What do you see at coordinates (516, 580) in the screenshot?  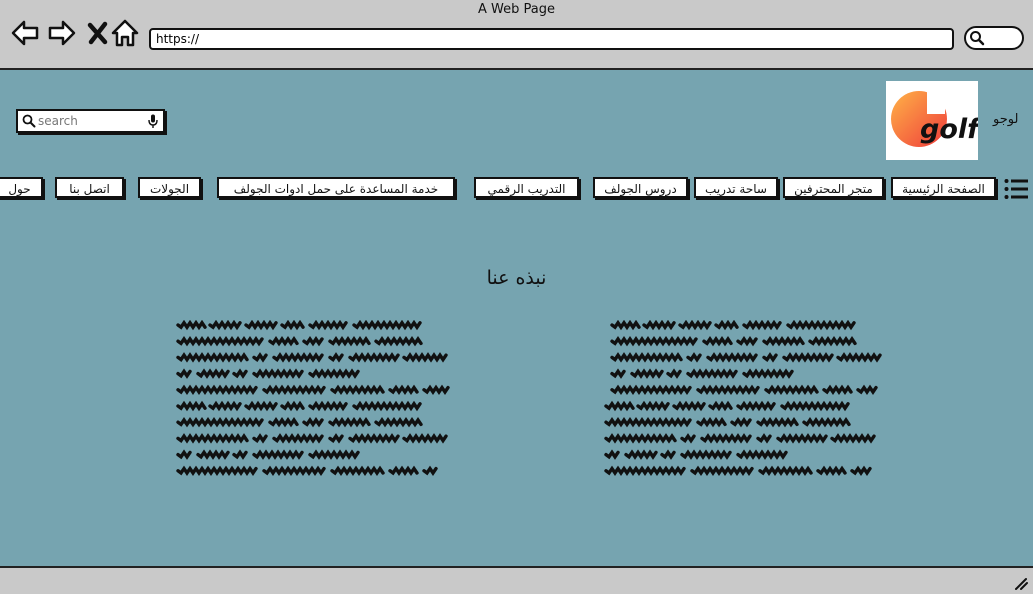 I see `status-bar` at bounding box center [516, 580].